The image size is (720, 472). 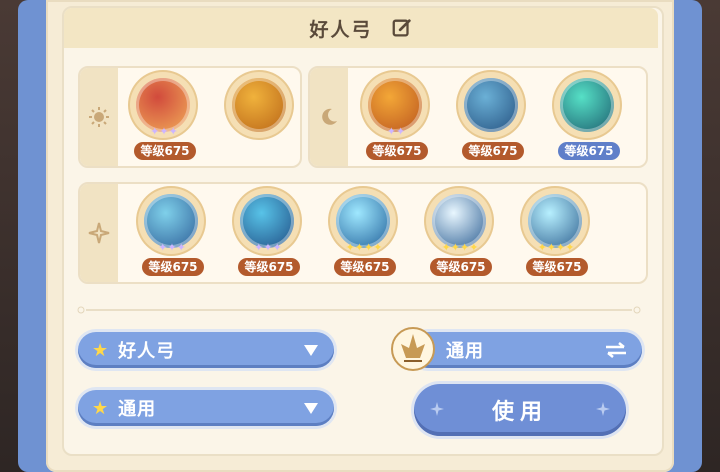 I want to click on moon-skill-slot: ✦✦ 等级675, so click(x=396, y=117).